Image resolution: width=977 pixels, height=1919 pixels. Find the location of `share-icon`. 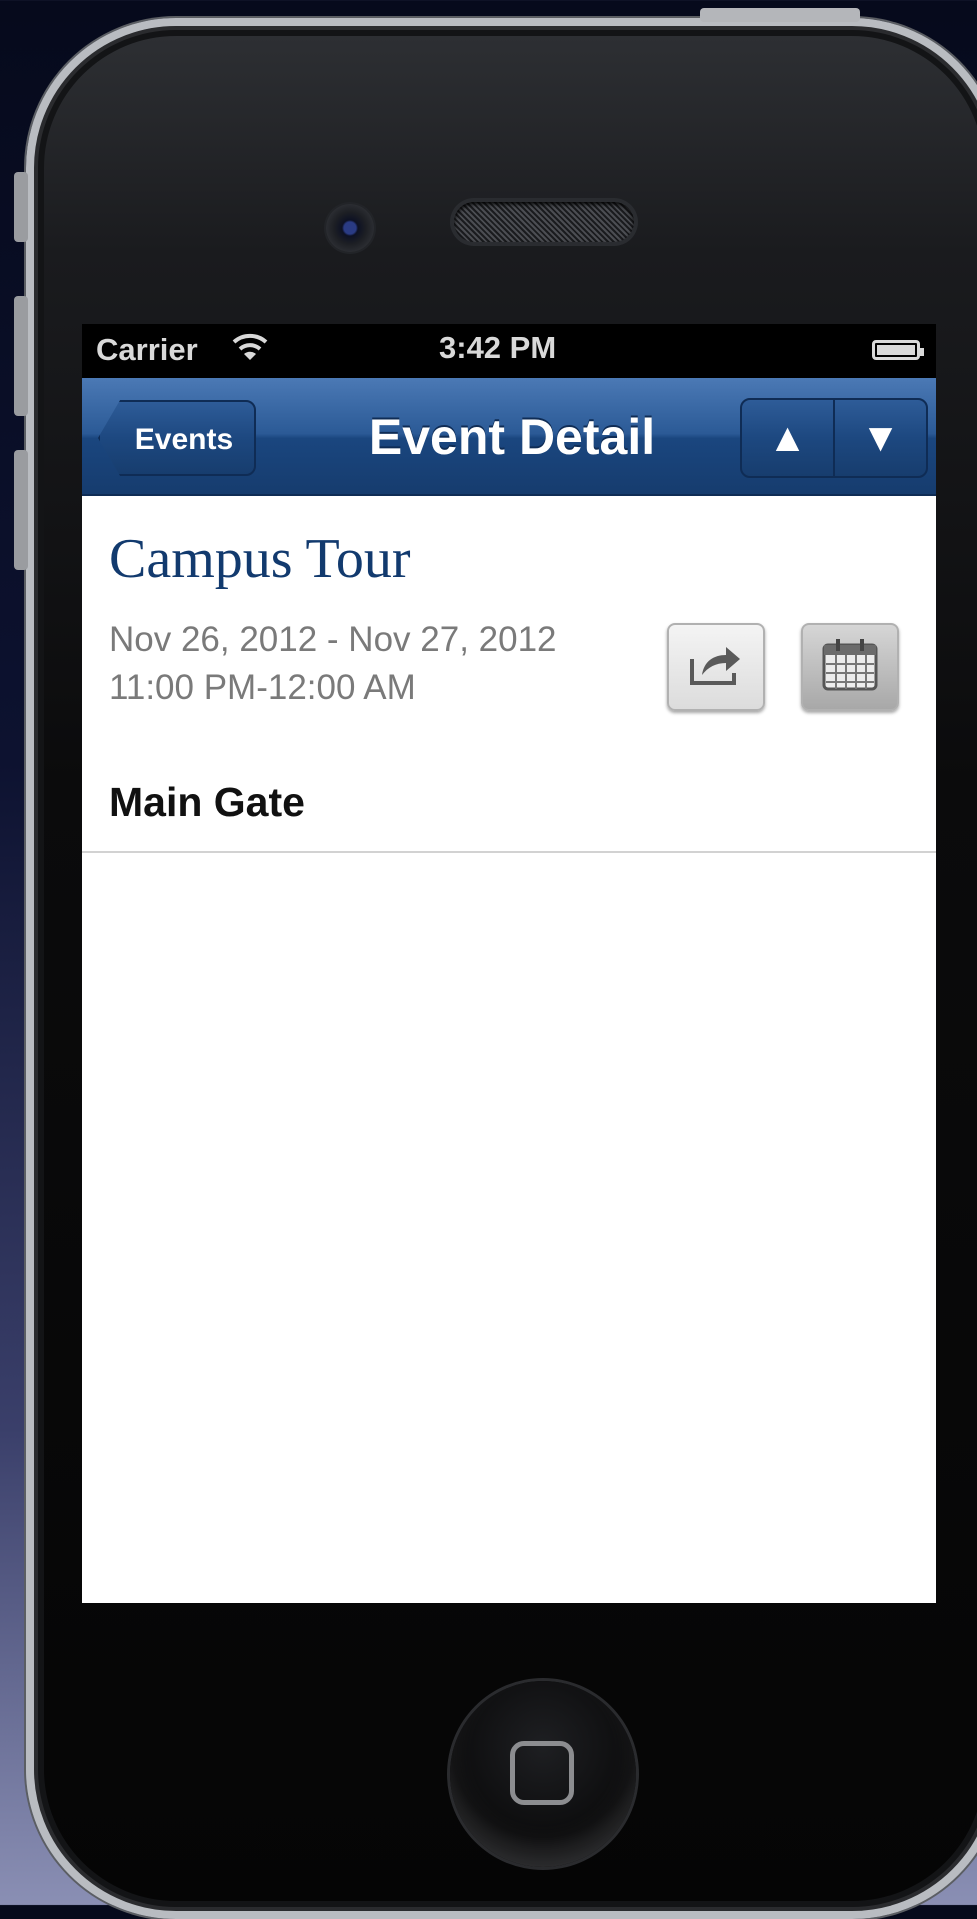

share-icon is located at coordinates (716, 667).